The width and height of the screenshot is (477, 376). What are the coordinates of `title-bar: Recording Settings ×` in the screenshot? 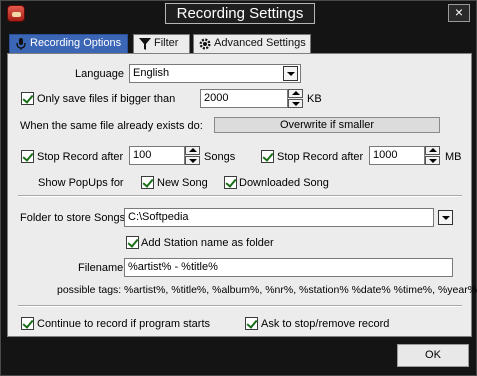 It's located at (239, 14).